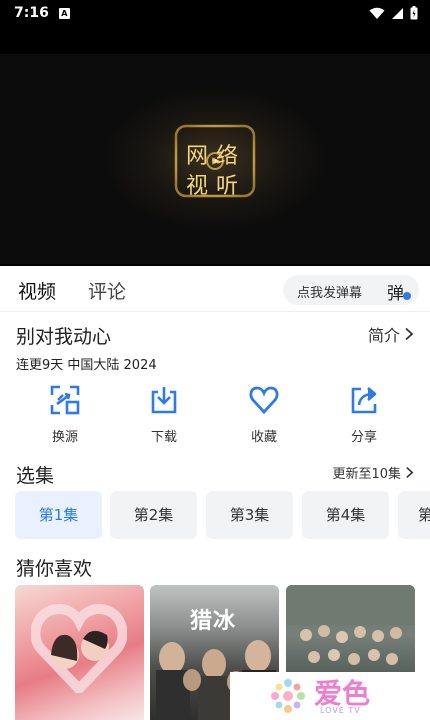 This screenshot has height=720, width=430. Describe the element at coordinates (215, 13) in the screenshot. I see `status-bar: 7:16 A` at that location.